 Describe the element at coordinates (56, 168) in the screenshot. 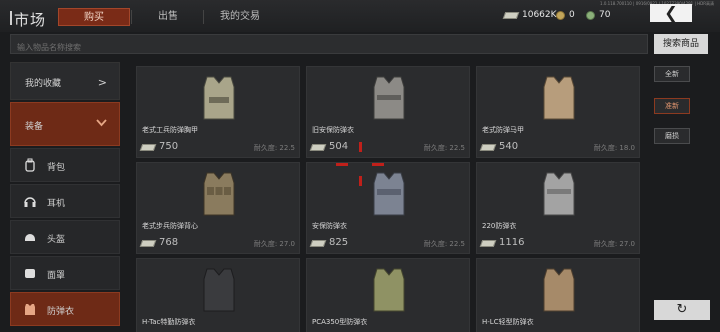

I see `sidebar-item-label: 背包` at that location.